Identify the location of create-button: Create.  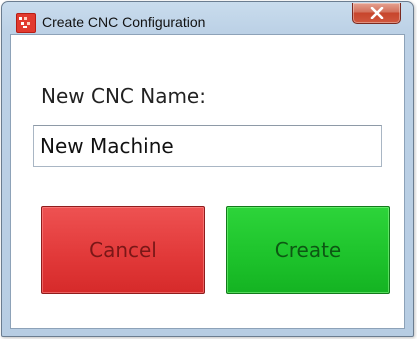
(308, 250).